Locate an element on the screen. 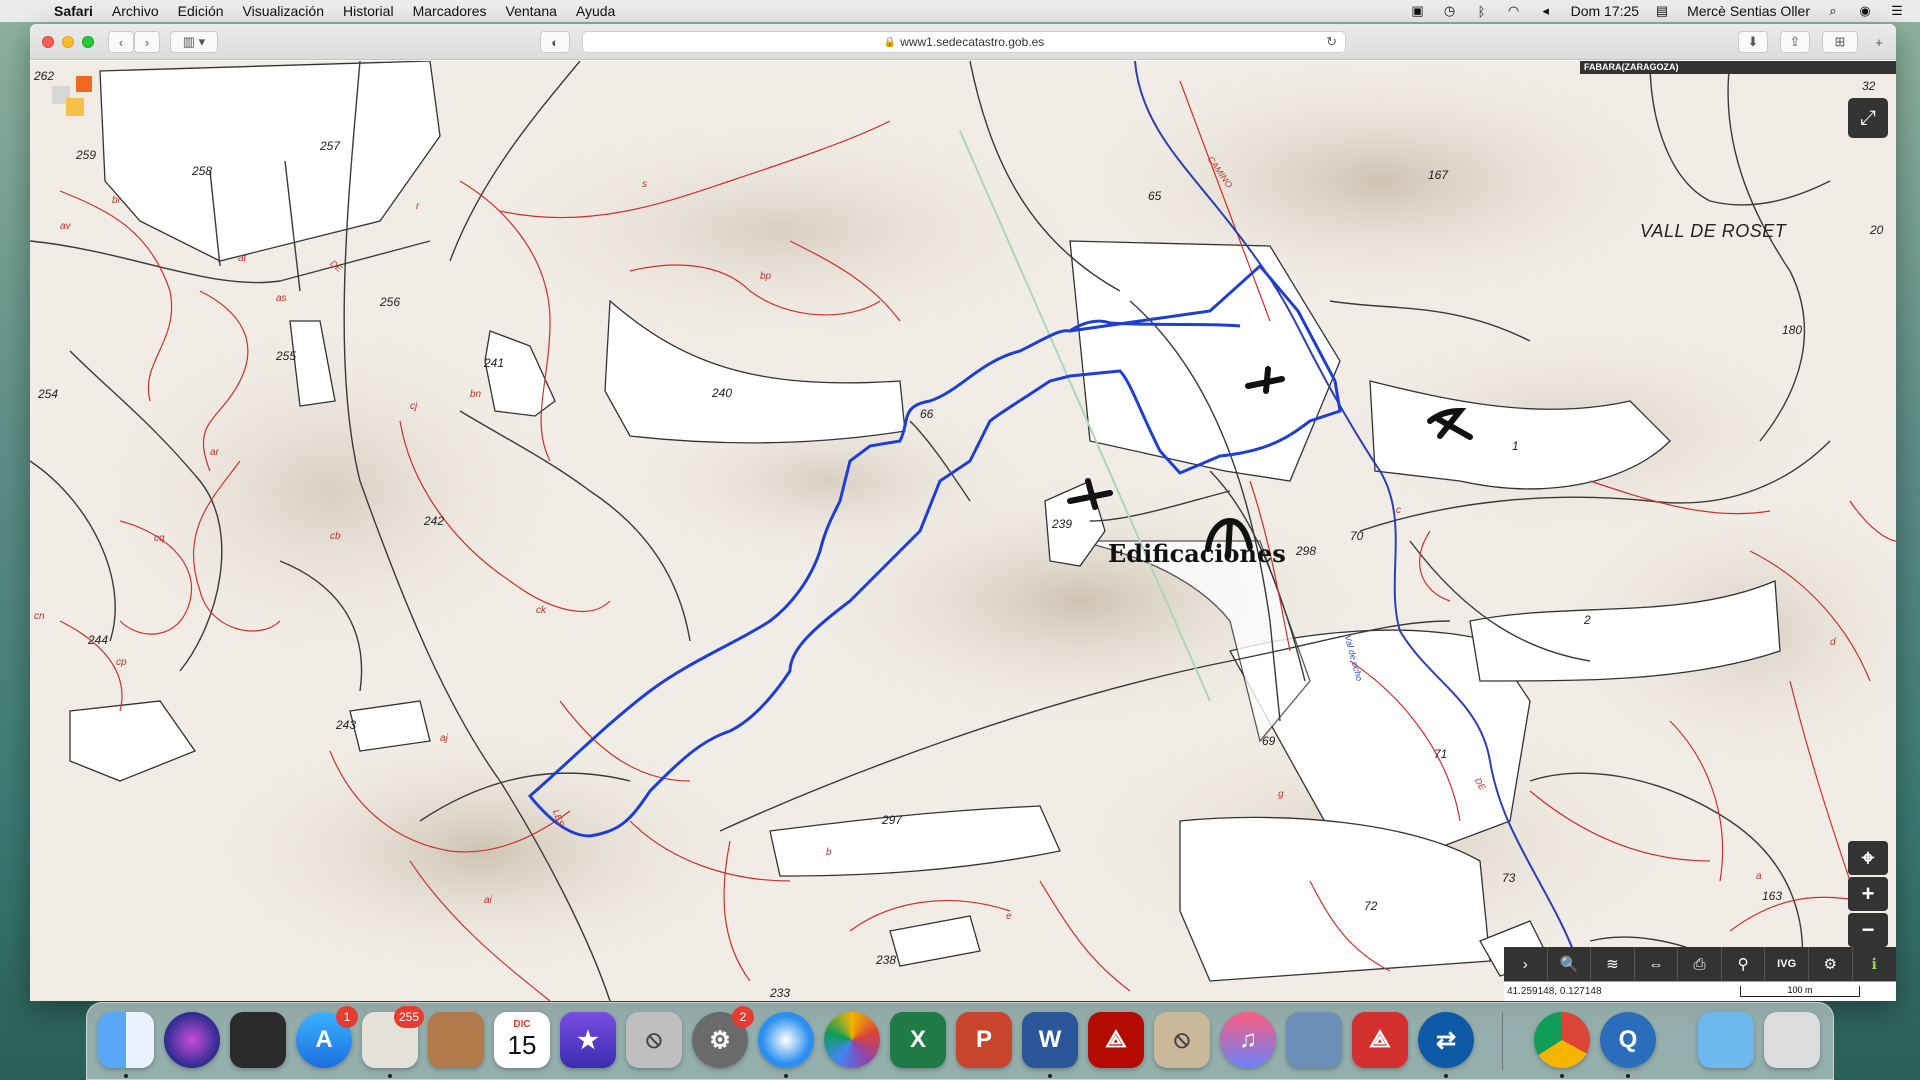  mail-icon: 255 is located at coordinates (393, 1037).